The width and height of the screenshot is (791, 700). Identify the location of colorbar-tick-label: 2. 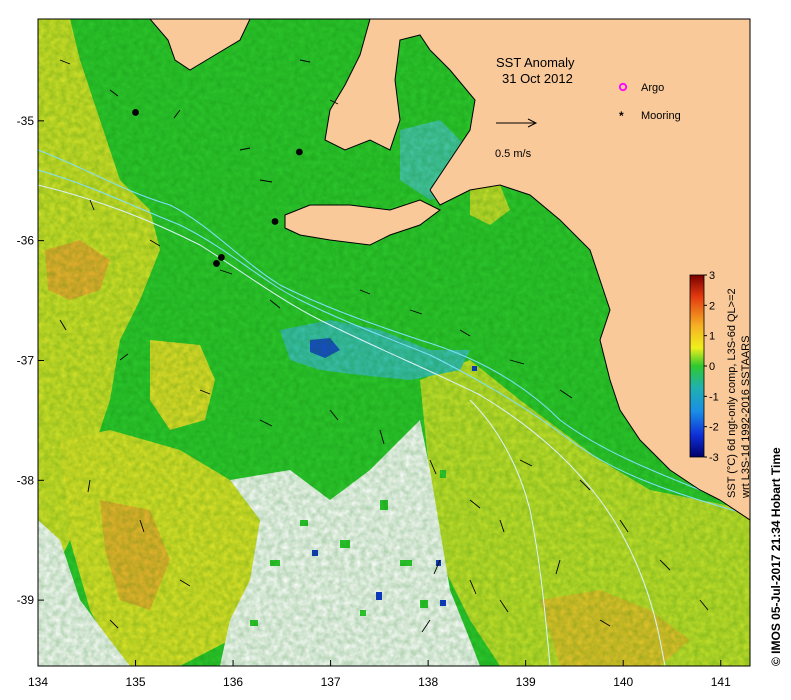
(712, 306).